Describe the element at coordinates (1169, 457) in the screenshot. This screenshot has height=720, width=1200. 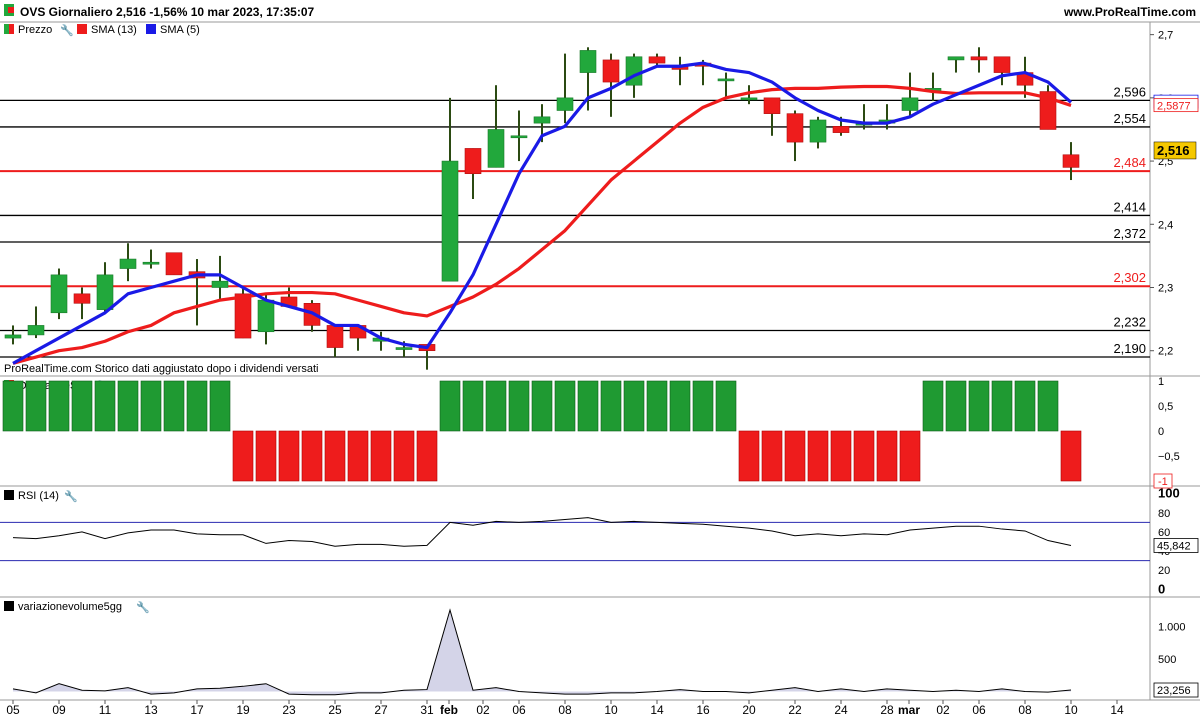
I see `sti-y-tick-label: −0,5` at that location.